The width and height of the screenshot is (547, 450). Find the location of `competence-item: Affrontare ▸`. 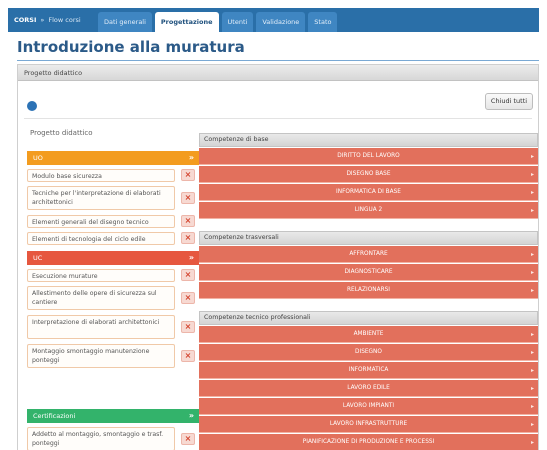

competence-item: Affrontare ▸ is located at coordinates (368, 254).